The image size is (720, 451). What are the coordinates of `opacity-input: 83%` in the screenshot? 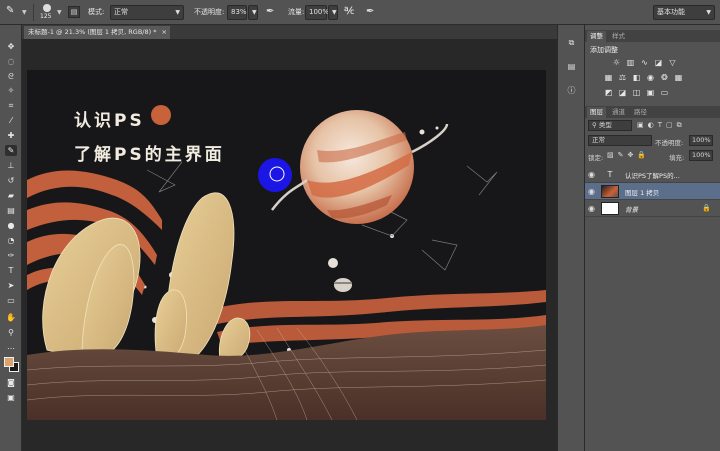 It's located at (237, 12).